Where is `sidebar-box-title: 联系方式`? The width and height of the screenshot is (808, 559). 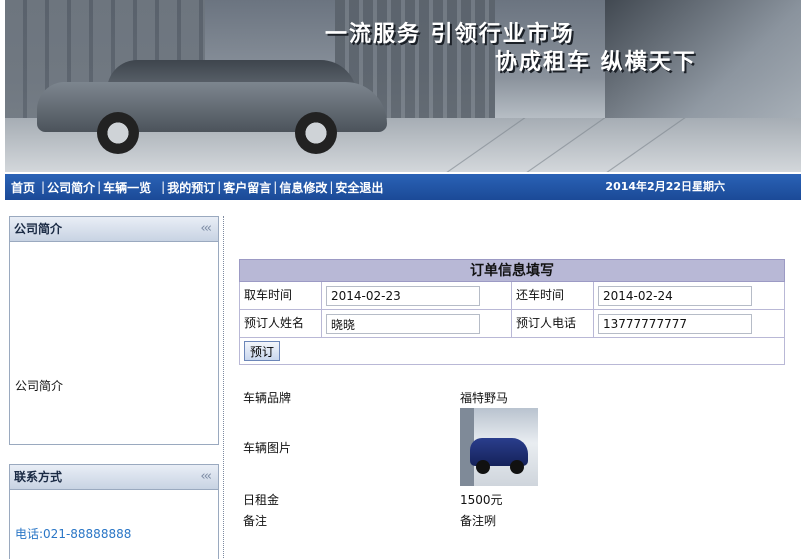 sidebar-box-title: 联系方式 is located at coordinates (38, 477).